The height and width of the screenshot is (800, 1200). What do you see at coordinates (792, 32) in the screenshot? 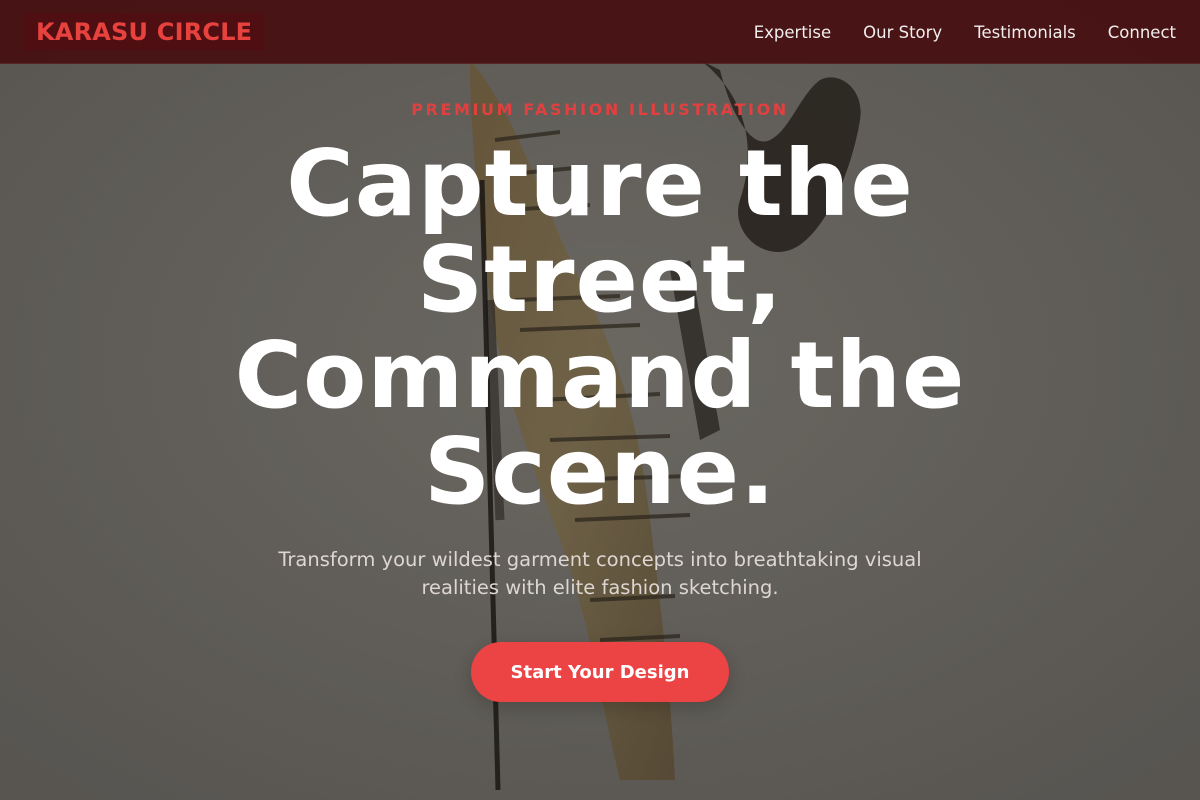
I see `nav-link-expertise: Expertise` at bounding box center [792, 32].